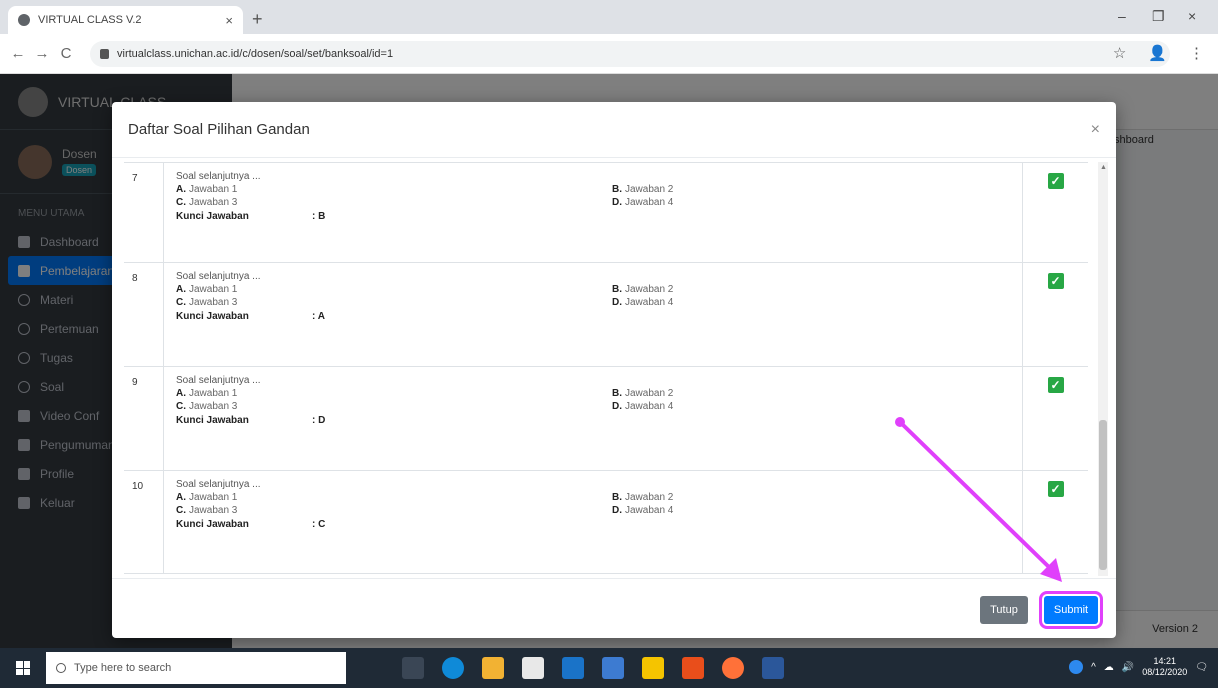 This screenshot has width=1218, height=688. I want to click on profile-icon: 👤, so click(1157, 53).